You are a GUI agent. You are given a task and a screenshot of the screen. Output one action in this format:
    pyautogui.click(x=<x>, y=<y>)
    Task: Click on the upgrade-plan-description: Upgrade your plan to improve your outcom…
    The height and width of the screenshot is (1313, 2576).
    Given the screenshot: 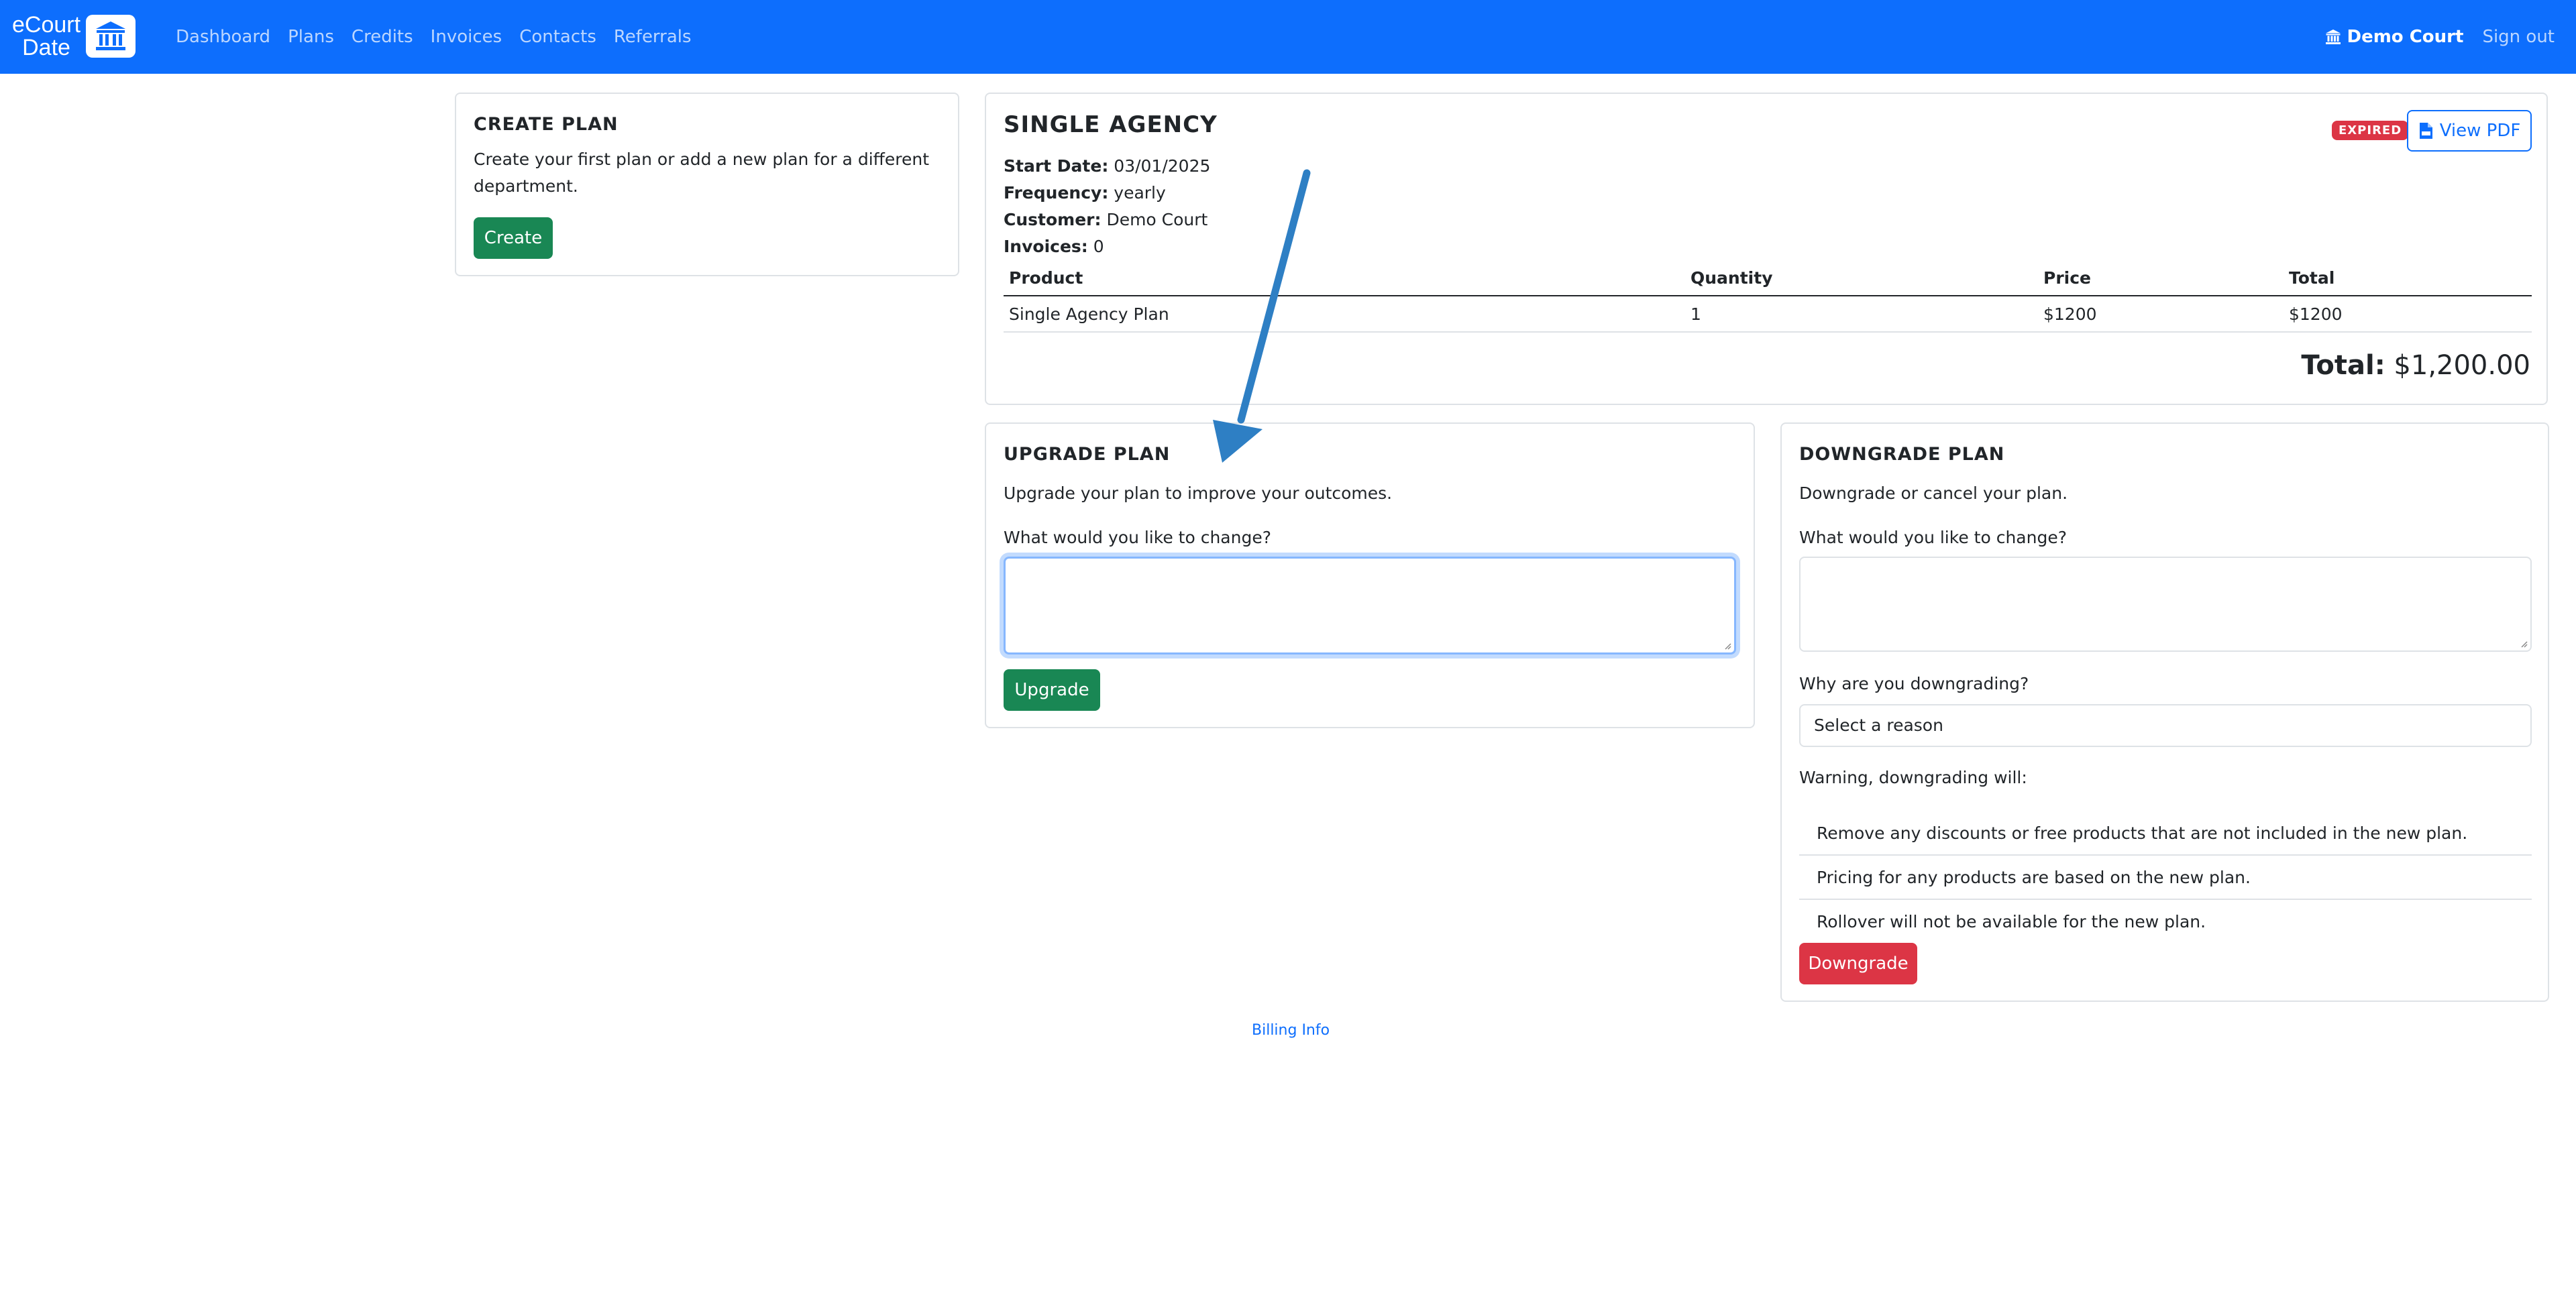 What is the action you would take?
    pyautogui.click(x=1198, y=493)
    